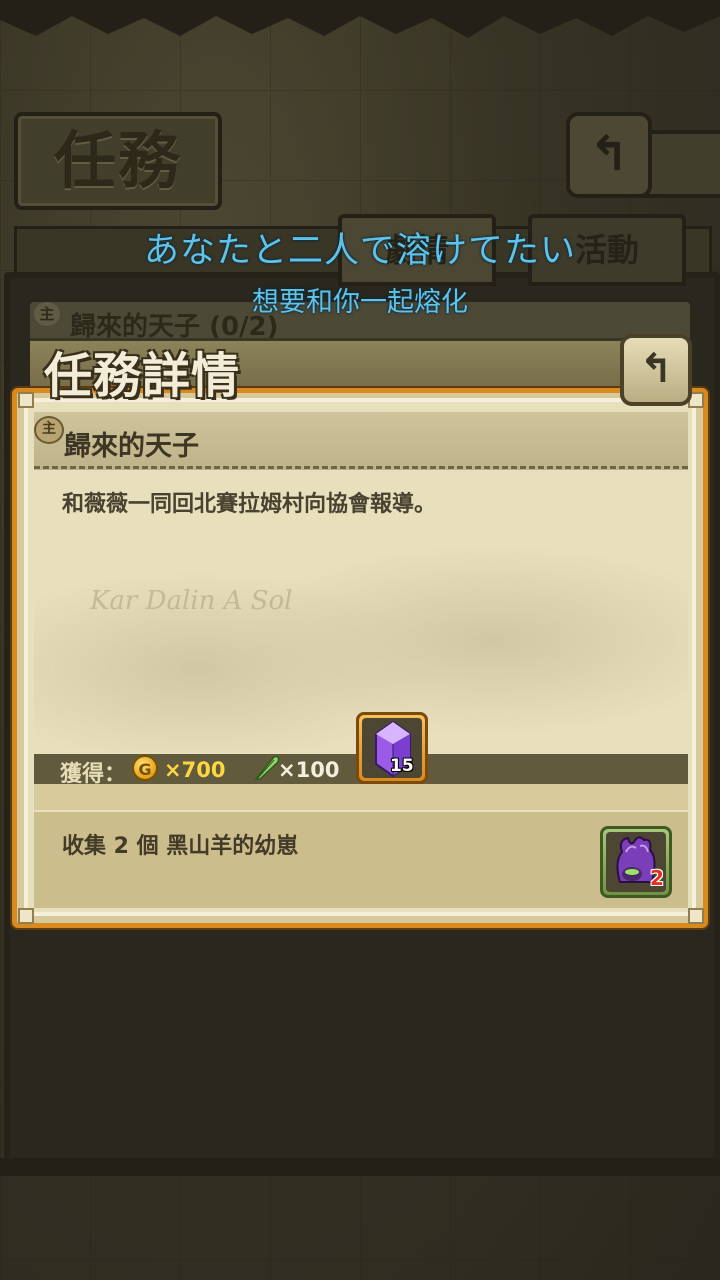  Describe the element at coordinates (131, 446) in the screenshot. I see `quest-name: 歸來的天子` at that location.